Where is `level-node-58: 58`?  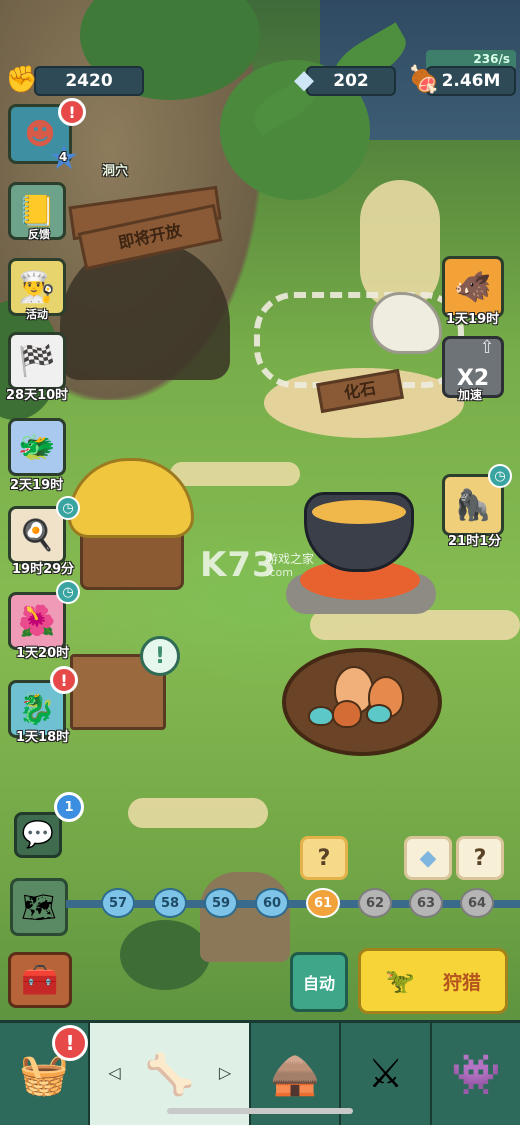
level-node-58: 58 is located at coordinates (170, 903).